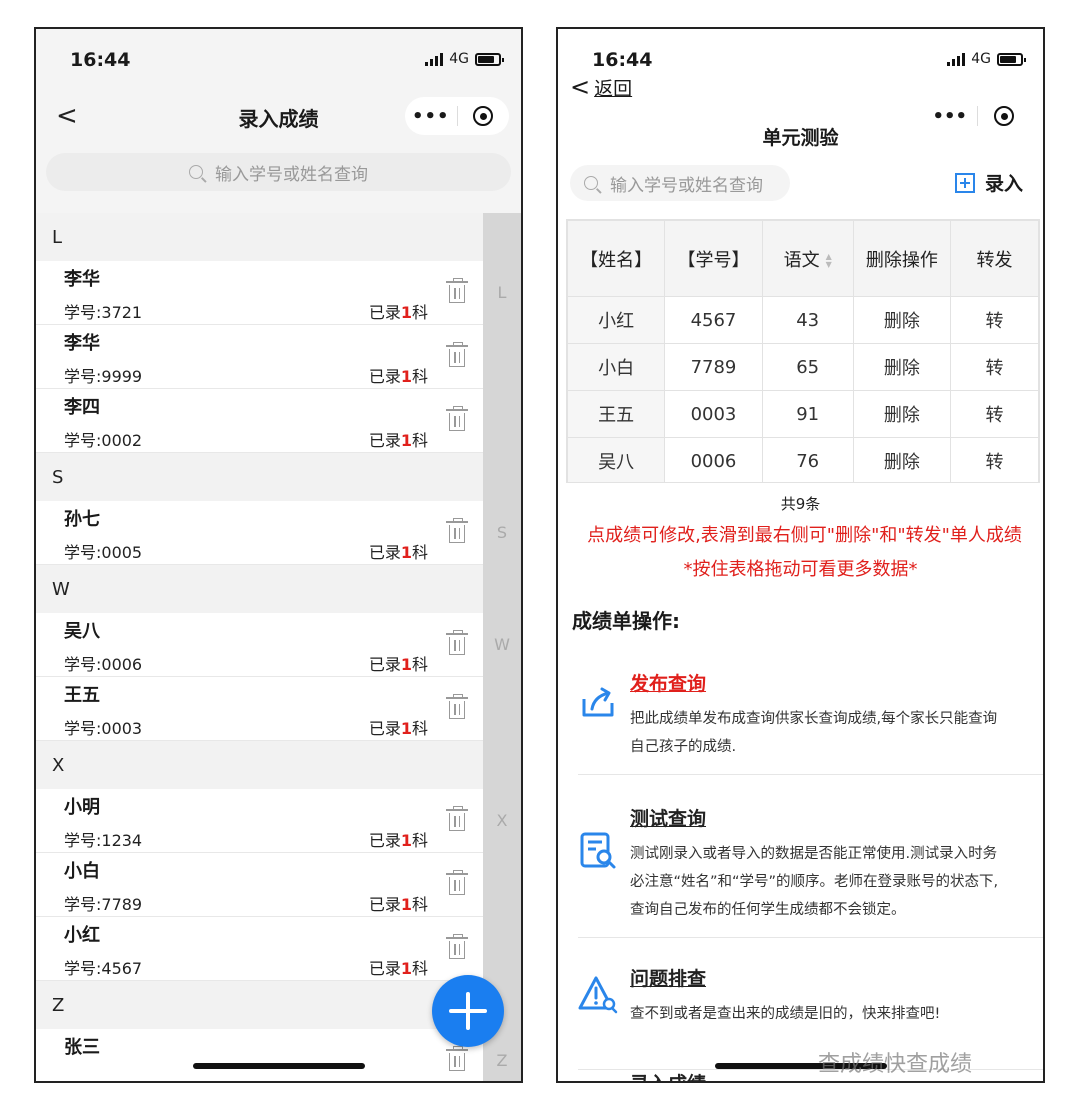  I want to click on student-row: 李四 学号:0002 已录1科, so click(260, 421).